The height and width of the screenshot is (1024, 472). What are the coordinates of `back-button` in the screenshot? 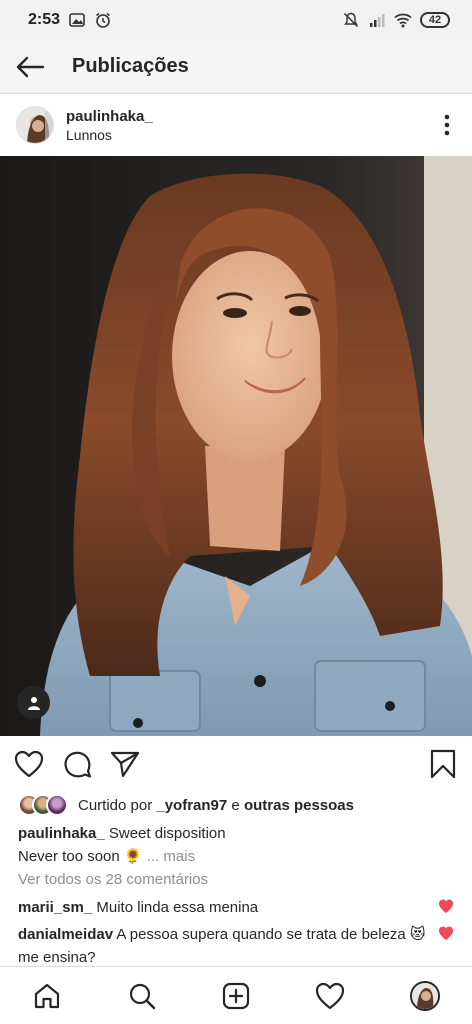 It's located at (30, 67).